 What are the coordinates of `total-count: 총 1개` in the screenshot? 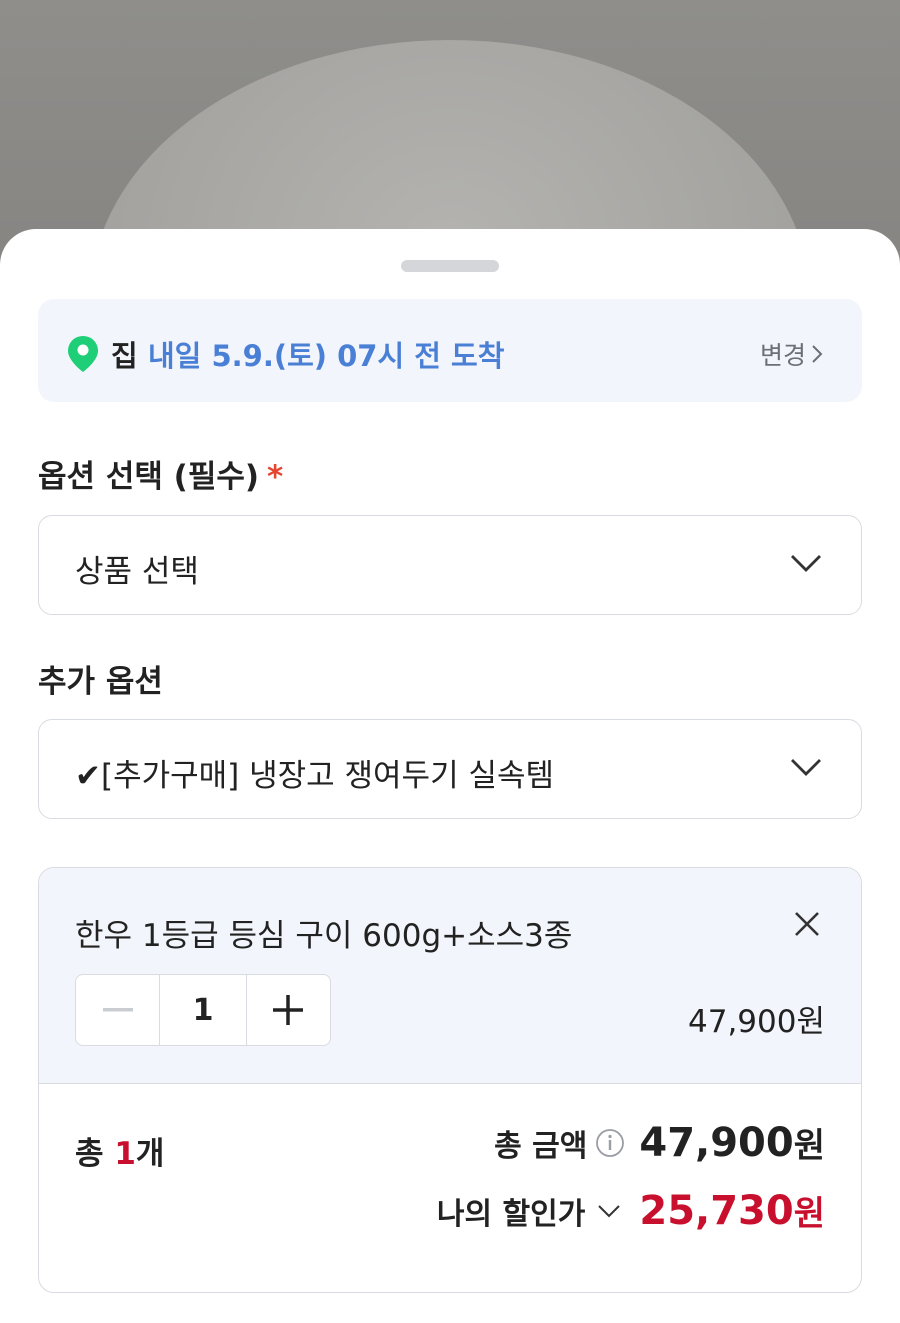 It's located at (119, 1150).